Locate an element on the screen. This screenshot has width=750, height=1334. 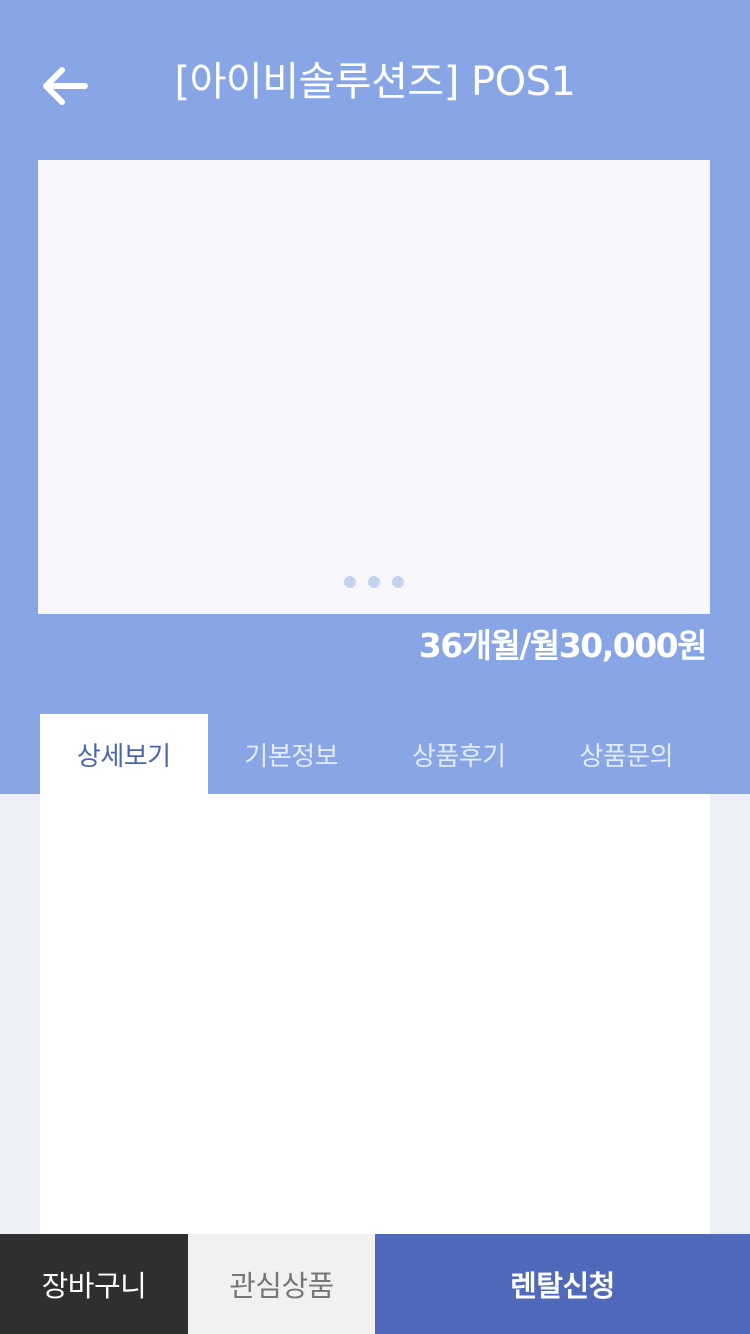
tab-detail: 상세보기 is located at coordinates (124, 754).